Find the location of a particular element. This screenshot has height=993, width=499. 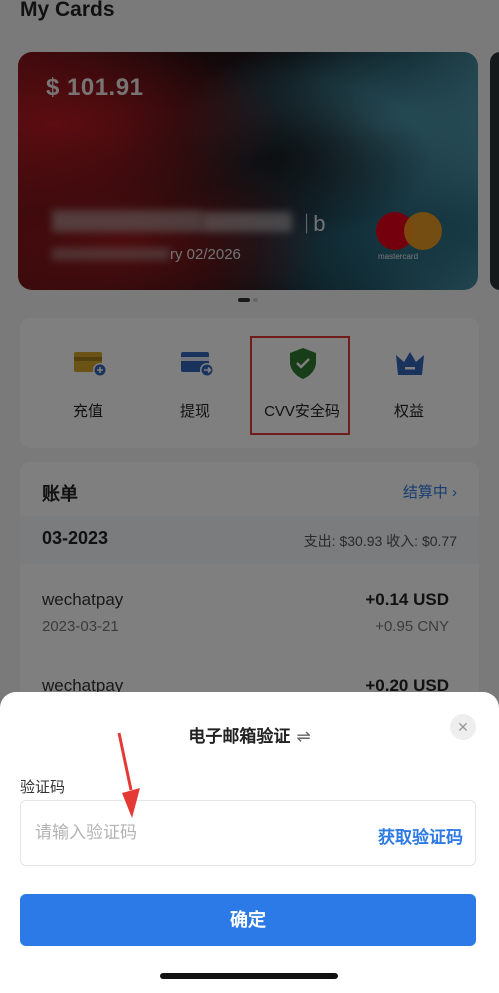

sheet-title: 电子邮箱验证 ⇌ is located at coordinates (249, 734).